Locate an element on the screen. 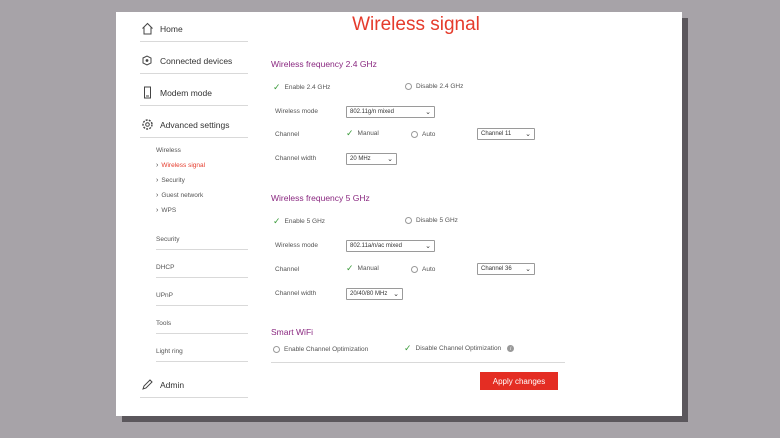 The image size is (780, 438). option-label: Disable 5 GHz is located at coordinates (437, 220).